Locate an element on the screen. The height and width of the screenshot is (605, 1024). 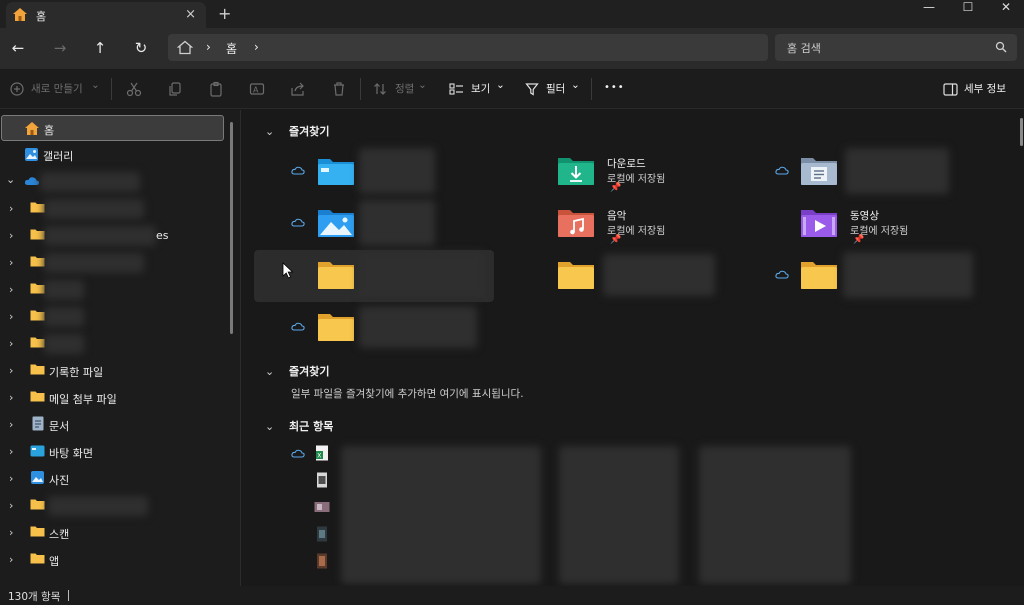
minimize-button: — is located at coordinates (929, 10).